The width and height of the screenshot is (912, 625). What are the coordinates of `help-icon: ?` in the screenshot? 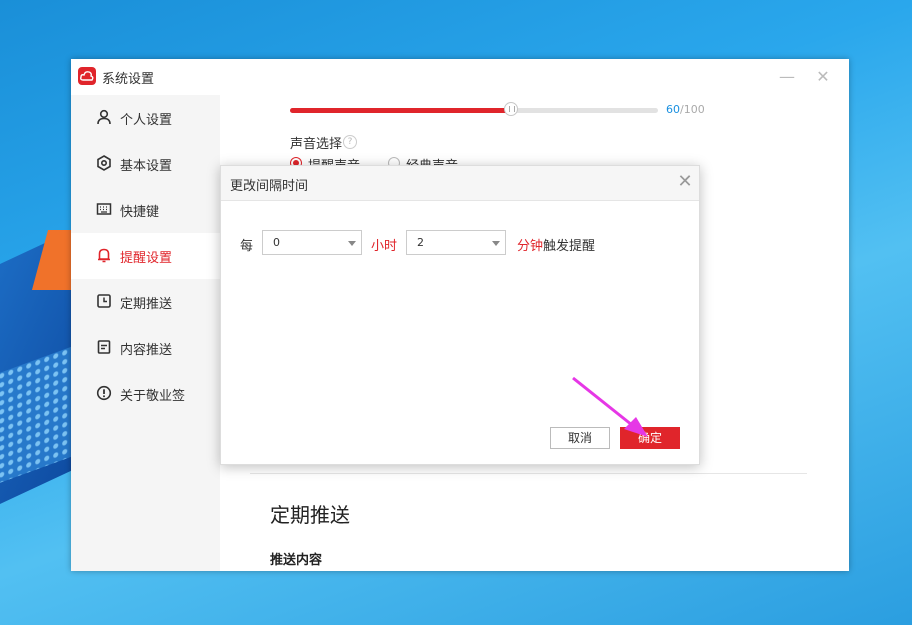 It's located at (350, 142).